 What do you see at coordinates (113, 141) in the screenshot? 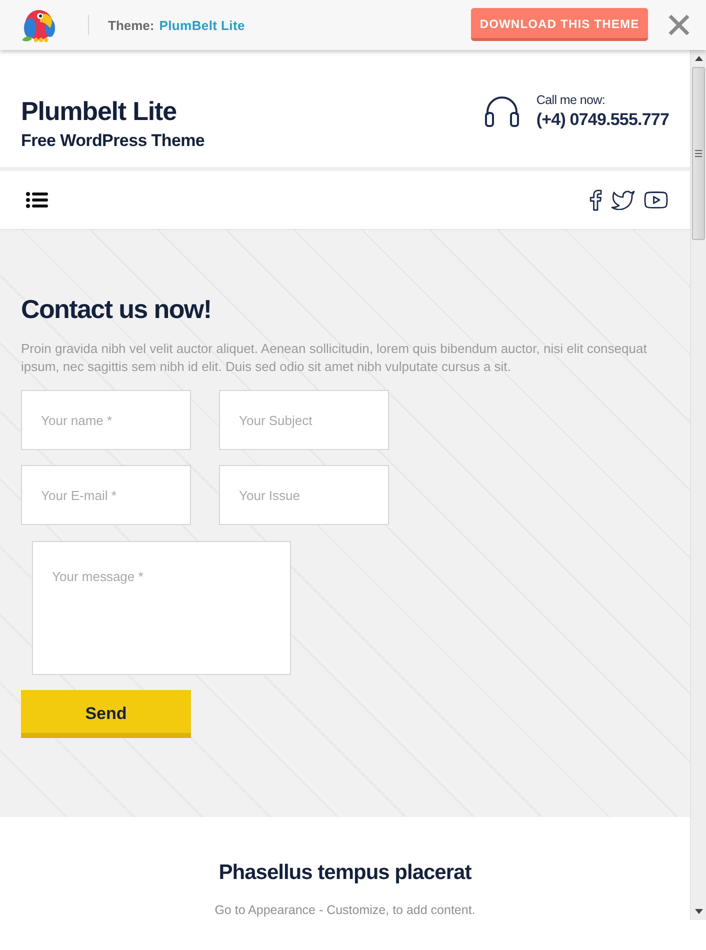
I see `site-tagline: Free WordPress Theme` at bounding box center [113, 141].